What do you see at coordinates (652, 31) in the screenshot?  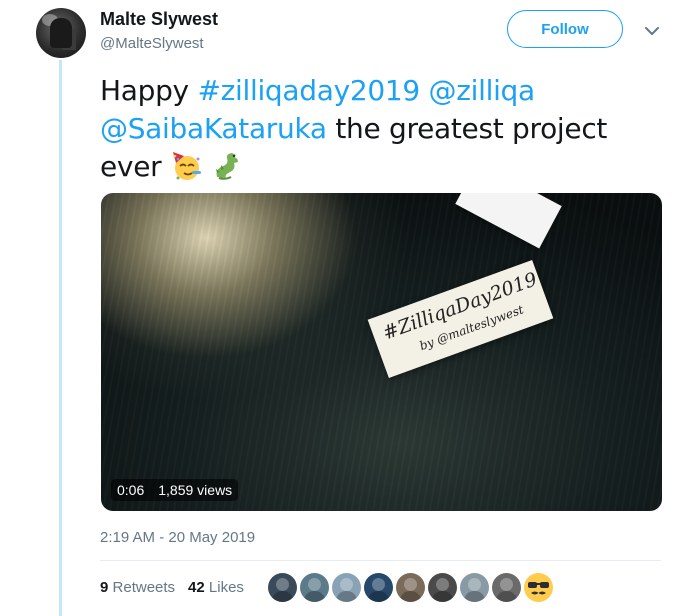 I see `chevron-down-icon` at bounding box center [652, 31].